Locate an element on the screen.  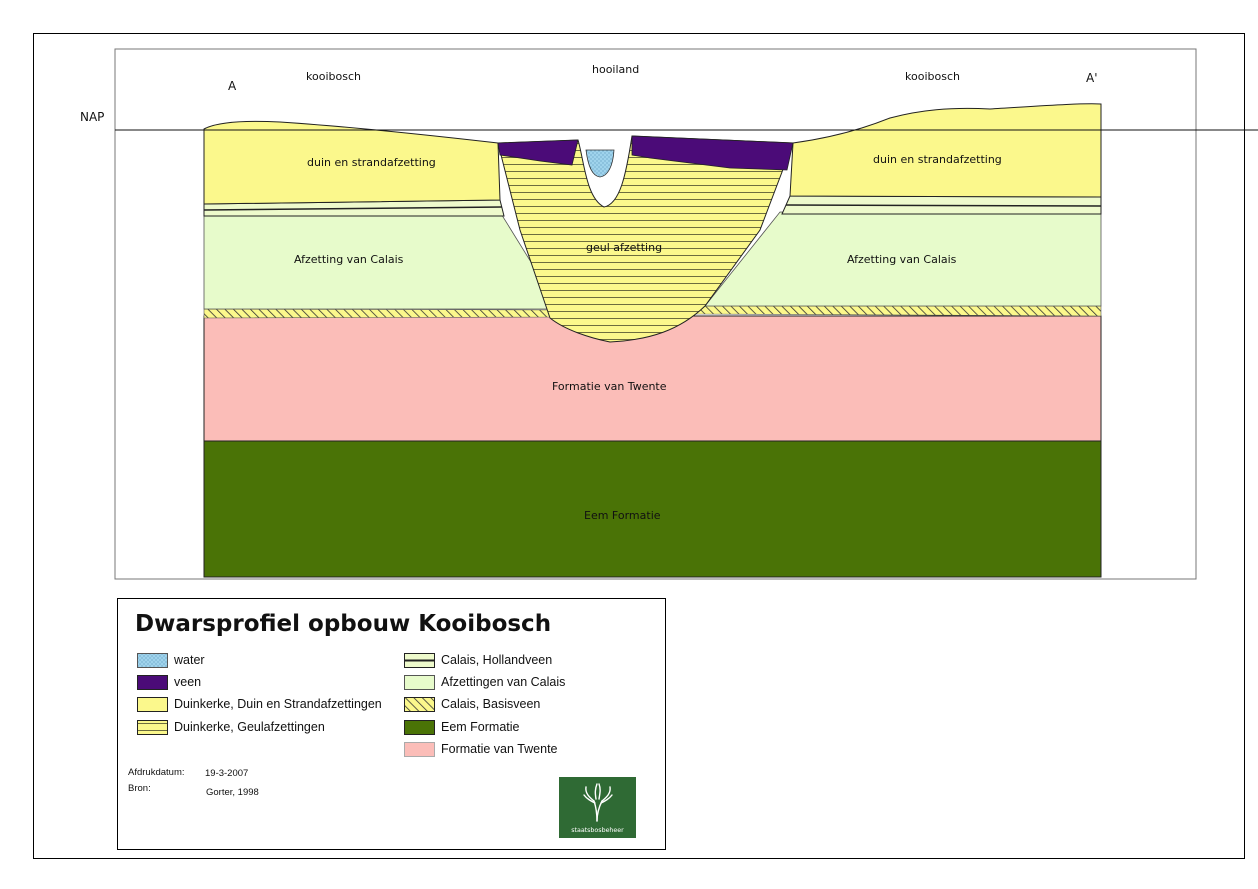
legend-item-calais: Afzettingen van Calais is located at coordinates (484, 682).